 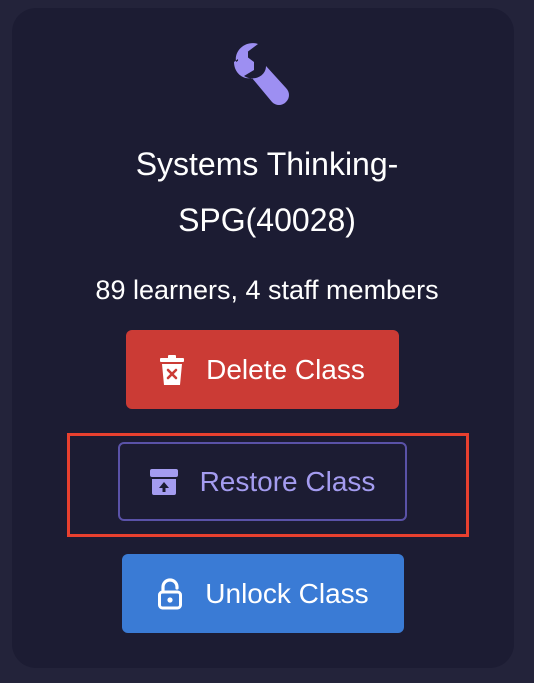 What do you see at coordinates (261, 74) in the screenshot?
I see `wrench-icon` at bounding box center [261, 74].